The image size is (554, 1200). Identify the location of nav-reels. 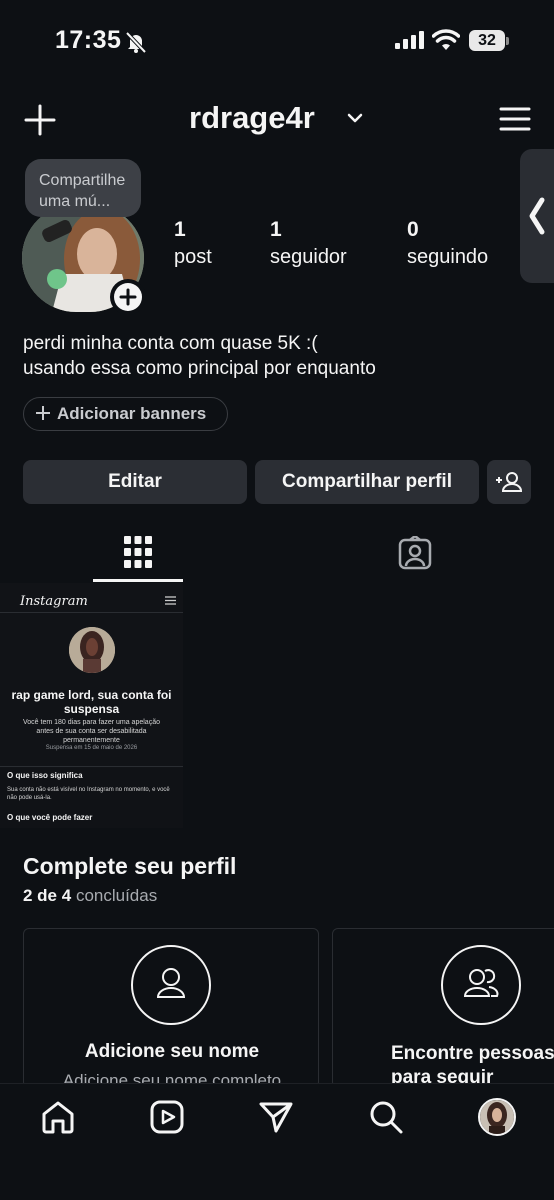
(167, 1117).